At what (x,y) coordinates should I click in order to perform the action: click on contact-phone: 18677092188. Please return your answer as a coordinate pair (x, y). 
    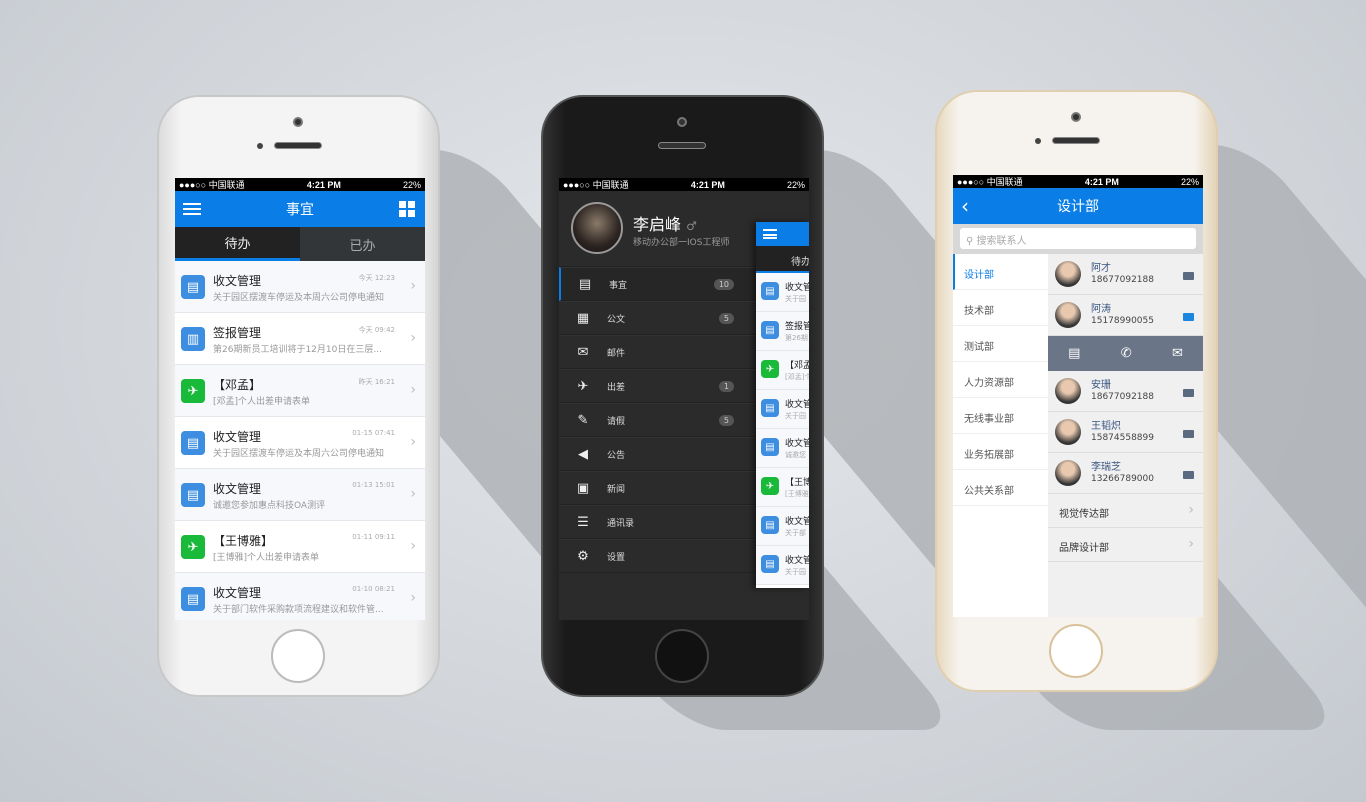
    Looking at the image, I should click on (1122, 397).